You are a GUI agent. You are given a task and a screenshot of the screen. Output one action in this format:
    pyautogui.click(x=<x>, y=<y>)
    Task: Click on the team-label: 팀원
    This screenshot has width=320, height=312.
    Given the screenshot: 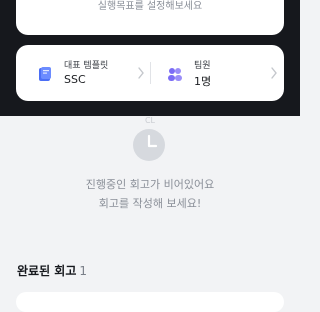 What is the action you would take?
    pyautogui.click(x=202, y=66)
    